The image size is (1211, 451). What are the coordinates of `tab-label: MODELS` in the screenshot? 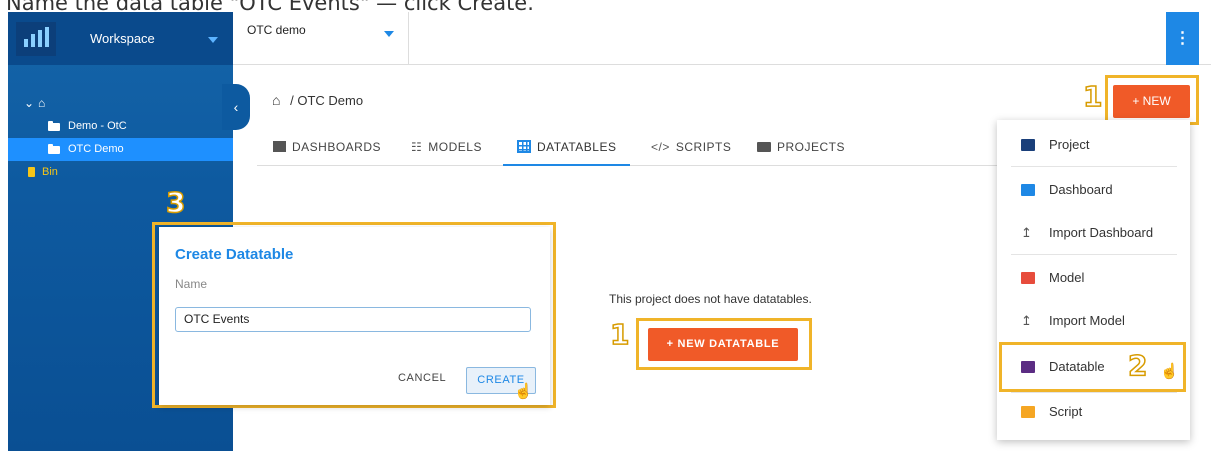 It's located at (455, 147).